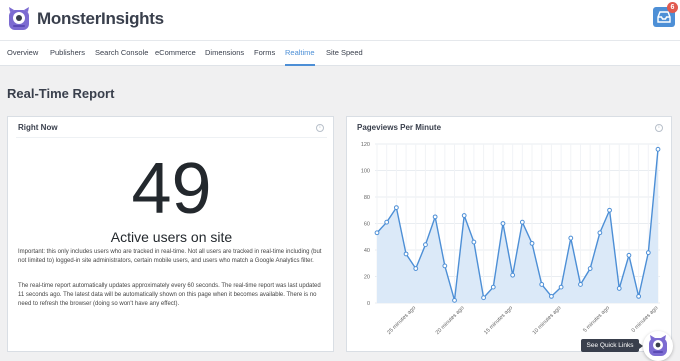 The height and width of the screenshot is (361, 680). What do you see at coordinates (367, 225) in the screenshot?
I see `y-tick-label: 60` at bounding box center [367, 225].